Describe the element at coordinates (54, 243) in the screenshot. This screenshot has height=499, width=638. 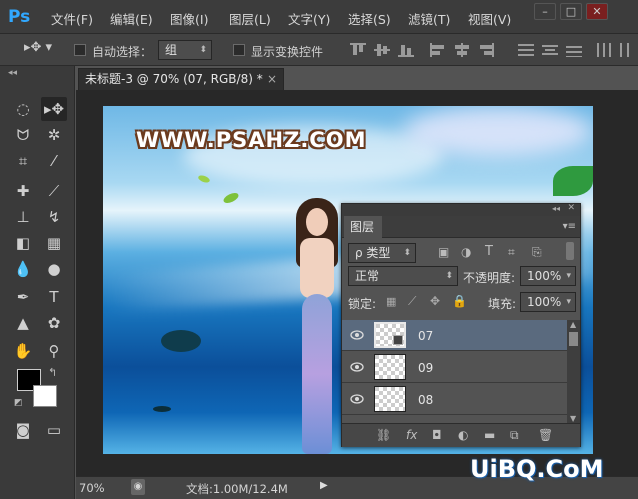
I see `gradient-tool-icon: ▦` at that location.